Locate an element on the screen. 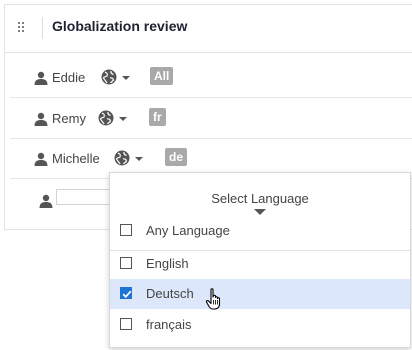 This screenshot has width=412, height=350. panel-title: Globalization review is located at coordinates (120, 26).